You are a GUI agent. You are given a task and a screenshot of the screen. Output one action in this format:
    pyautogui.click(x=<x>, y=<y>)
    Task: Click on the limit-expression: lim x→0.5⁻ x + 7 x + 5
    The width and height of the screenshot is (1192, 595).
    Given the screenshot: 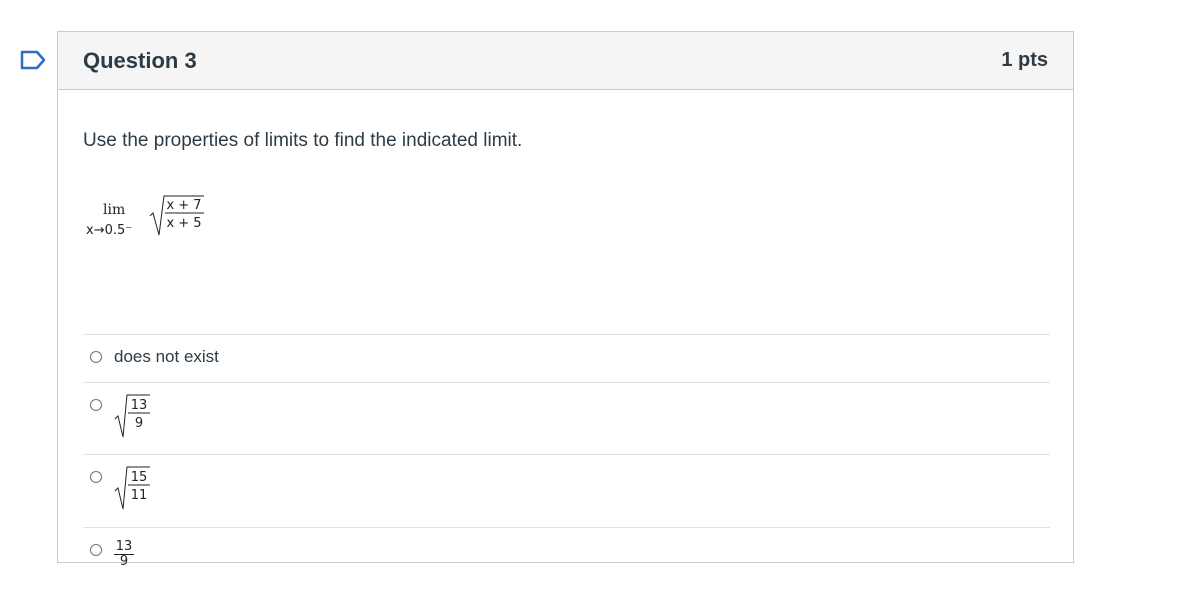 What is the action you would take?
    pyautogui.click(x=166, y=220)
    